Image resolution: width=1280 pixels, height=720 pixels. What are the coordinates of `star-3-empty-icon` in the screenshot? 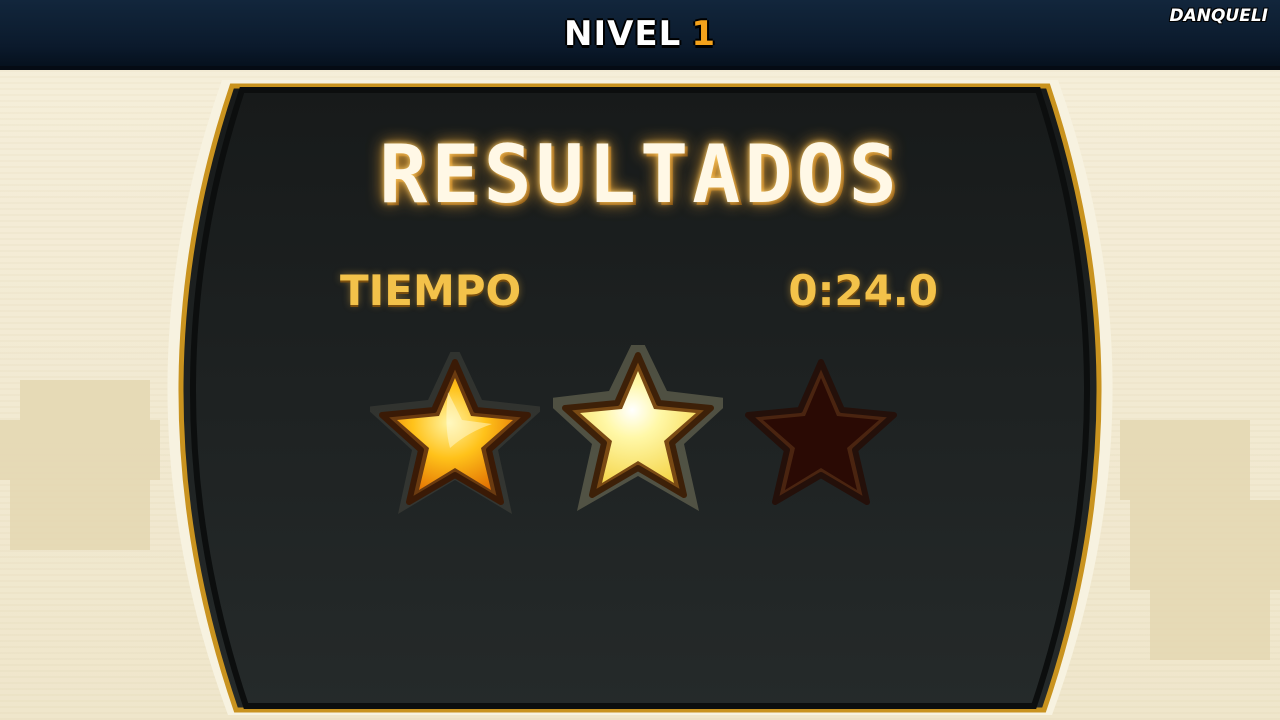 It's located at (821, 432).